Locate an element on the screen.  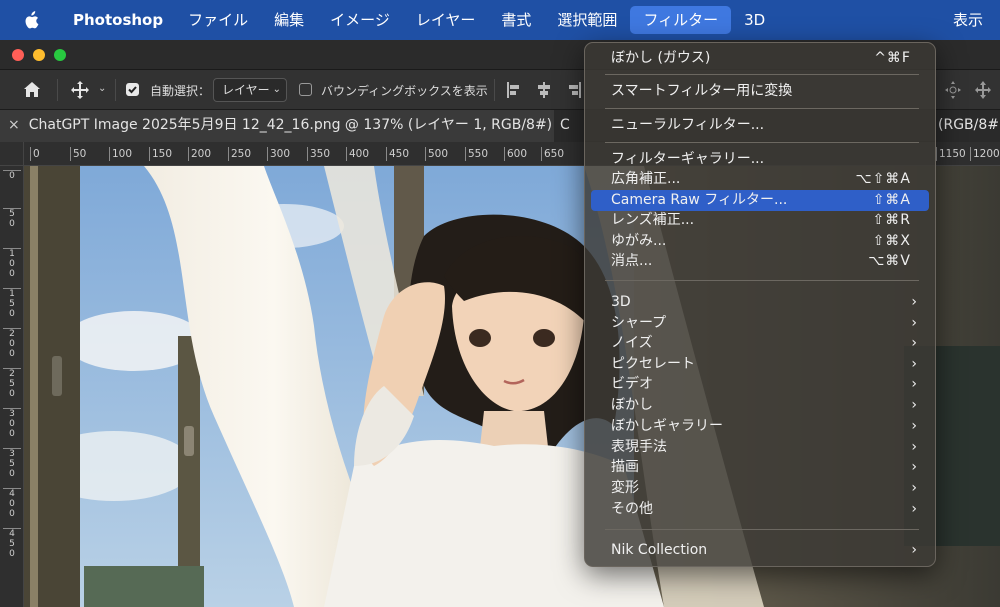
ruler-corner is located at coordinates (12, 153).